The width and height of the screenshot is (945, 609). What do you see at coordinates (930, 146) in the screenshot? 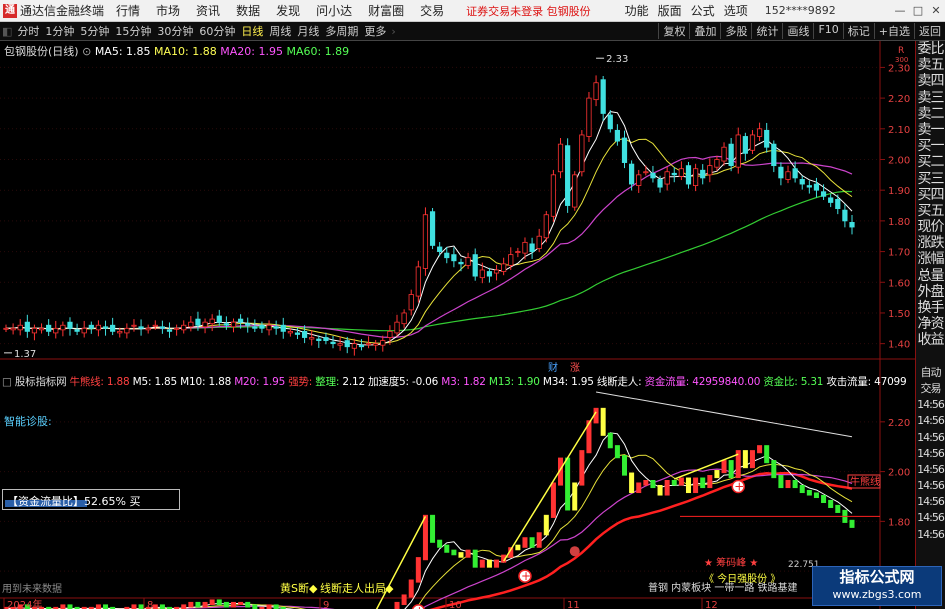
I see `quote-label-6: 买一` at bounding box center [930, 146].